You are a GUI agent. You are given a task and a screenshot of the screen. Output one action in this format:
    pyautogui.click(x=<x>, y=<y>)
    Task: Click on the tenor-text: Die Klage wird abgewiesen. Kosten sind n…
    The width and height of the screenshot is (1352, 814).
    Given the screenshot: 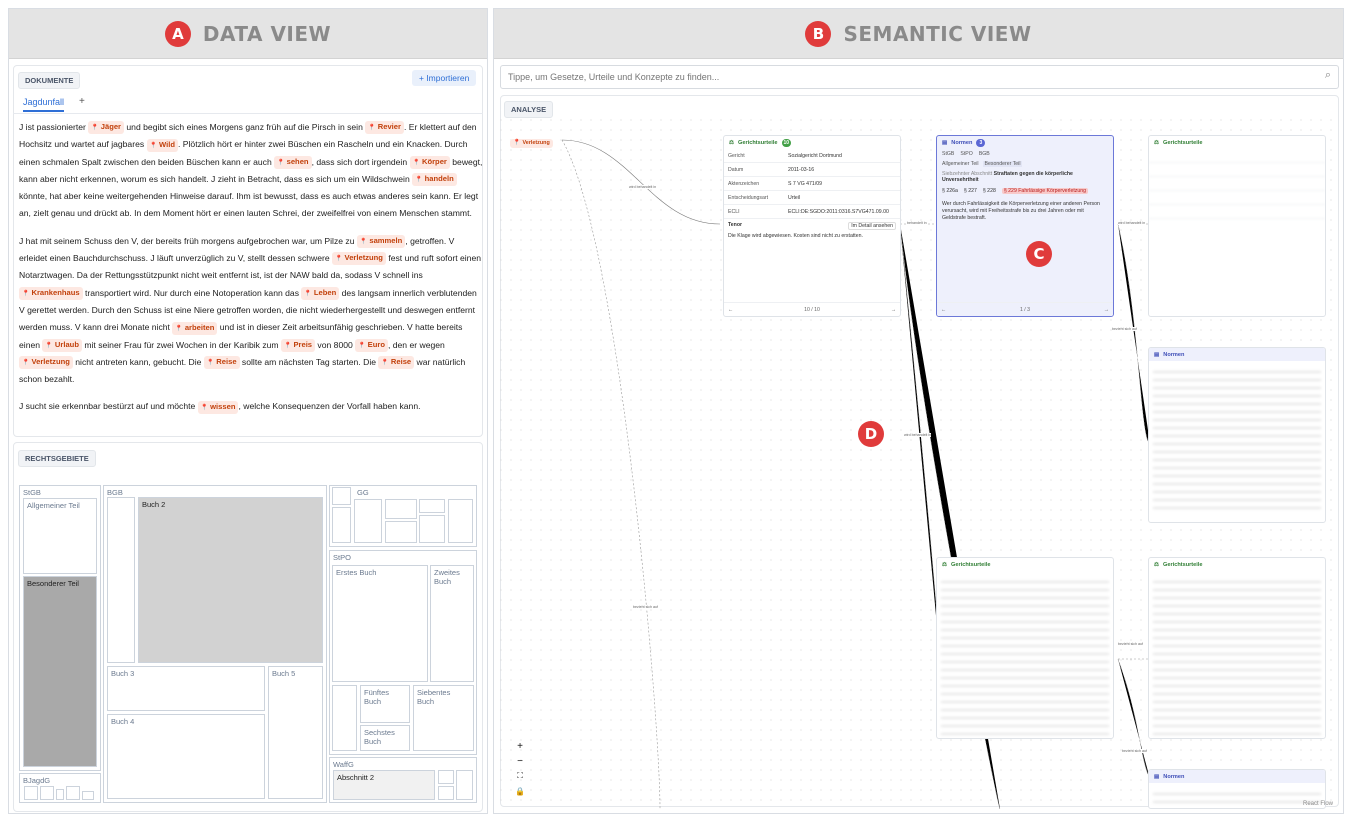 What is the action you would take?
    pyautogui.click(x=795, y=236)
    